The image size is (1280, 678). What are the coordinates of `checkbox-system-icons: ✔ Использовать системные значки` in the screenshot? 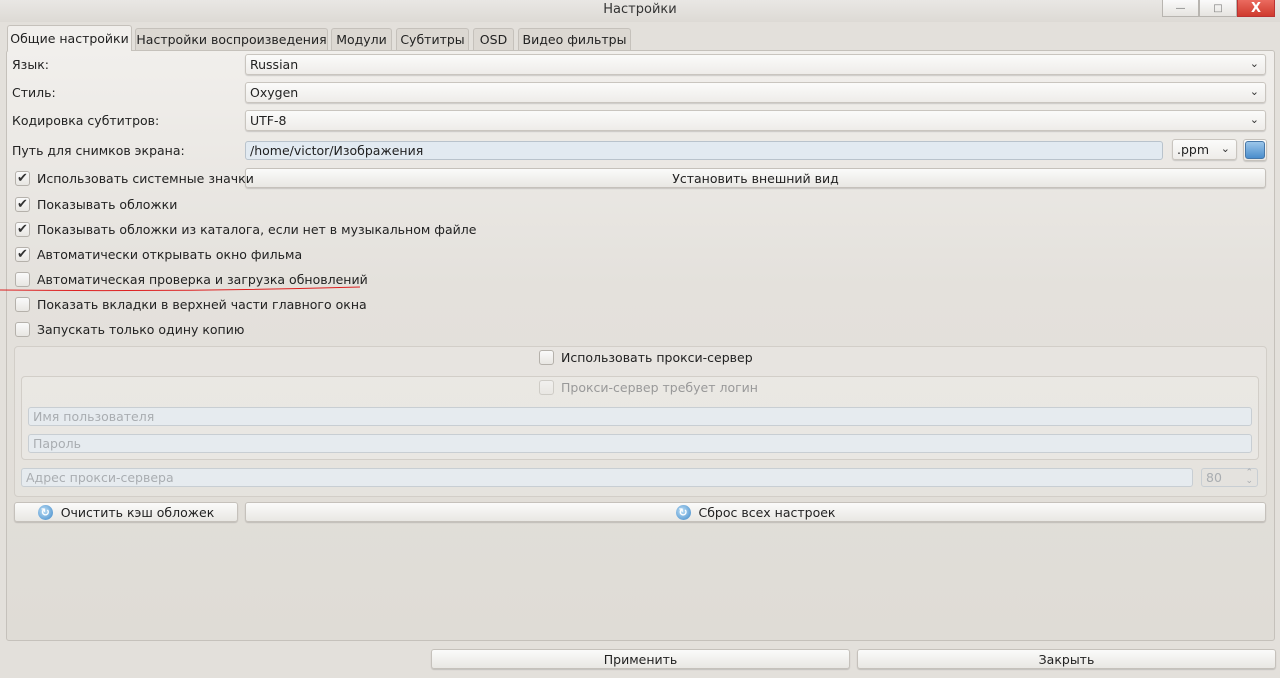 It's located at (134, 178).